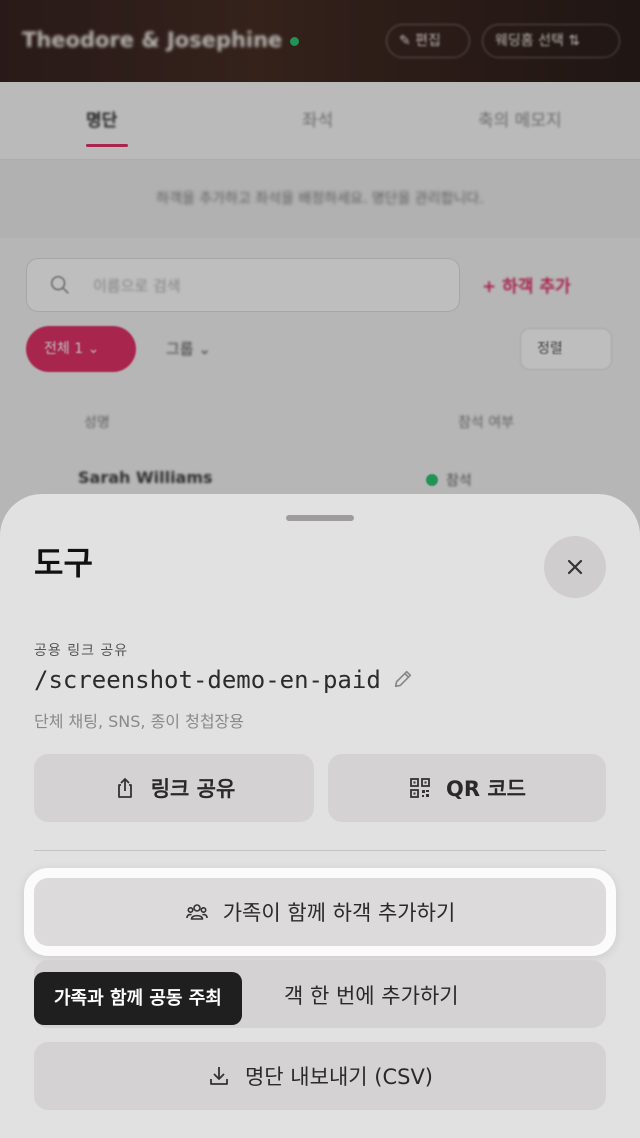 The width and height of the screenshot is (640, 1138). I want to click on section-divider, so click(320, 850).